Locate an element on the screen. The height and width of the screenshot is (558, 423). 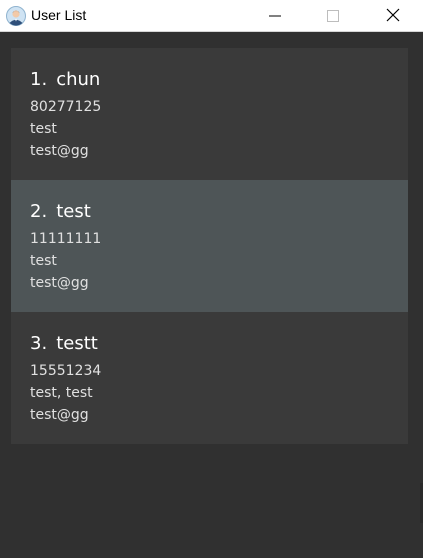
user-card-title: 1. chun is located at coordinates (65, 79).